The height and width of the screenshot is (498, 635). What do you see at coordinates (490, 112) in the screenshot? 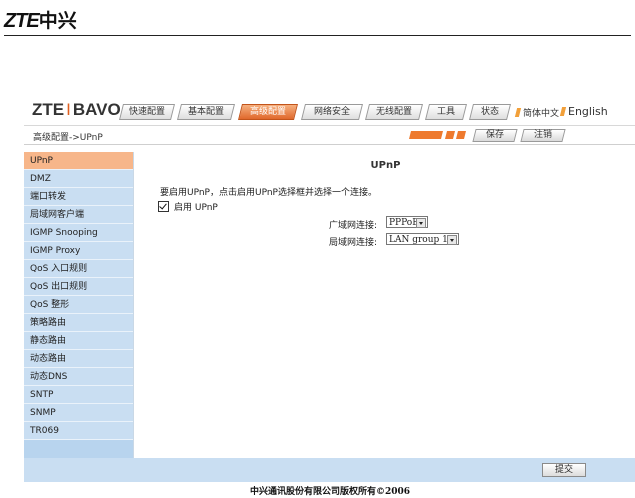
I see `tab-status: 状态` at bounding box center [490, 112].